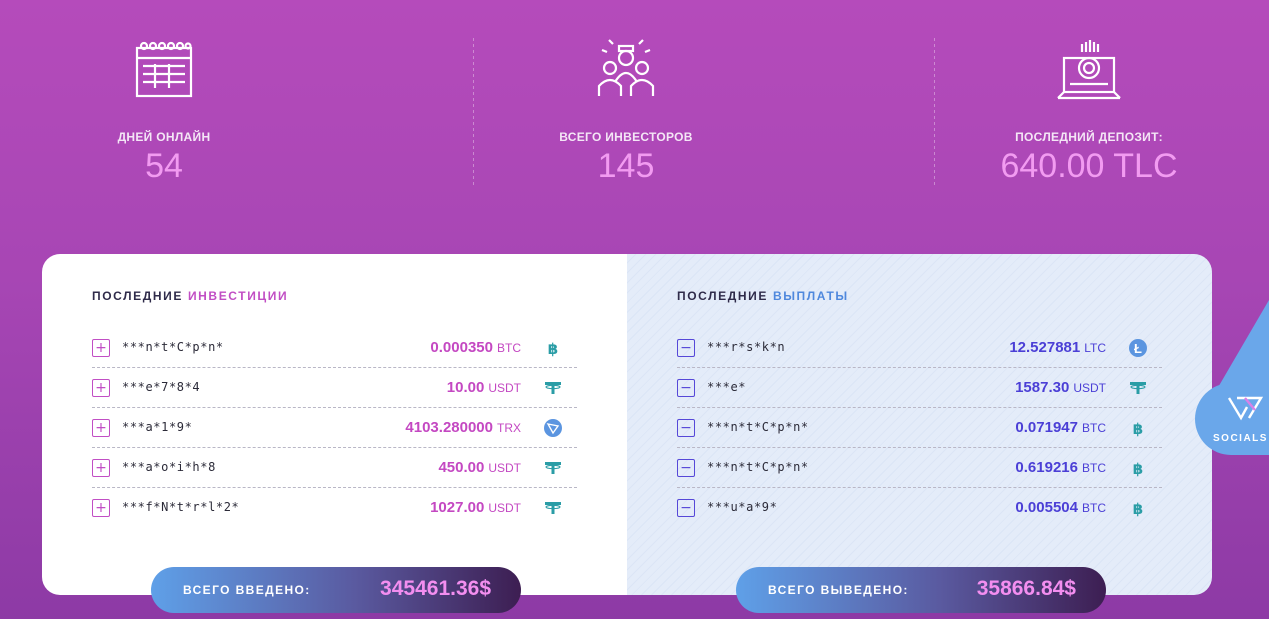 This screenshot has height=619, width=1269. I want to click on username: ***a*1*9*, so click(157, 427).